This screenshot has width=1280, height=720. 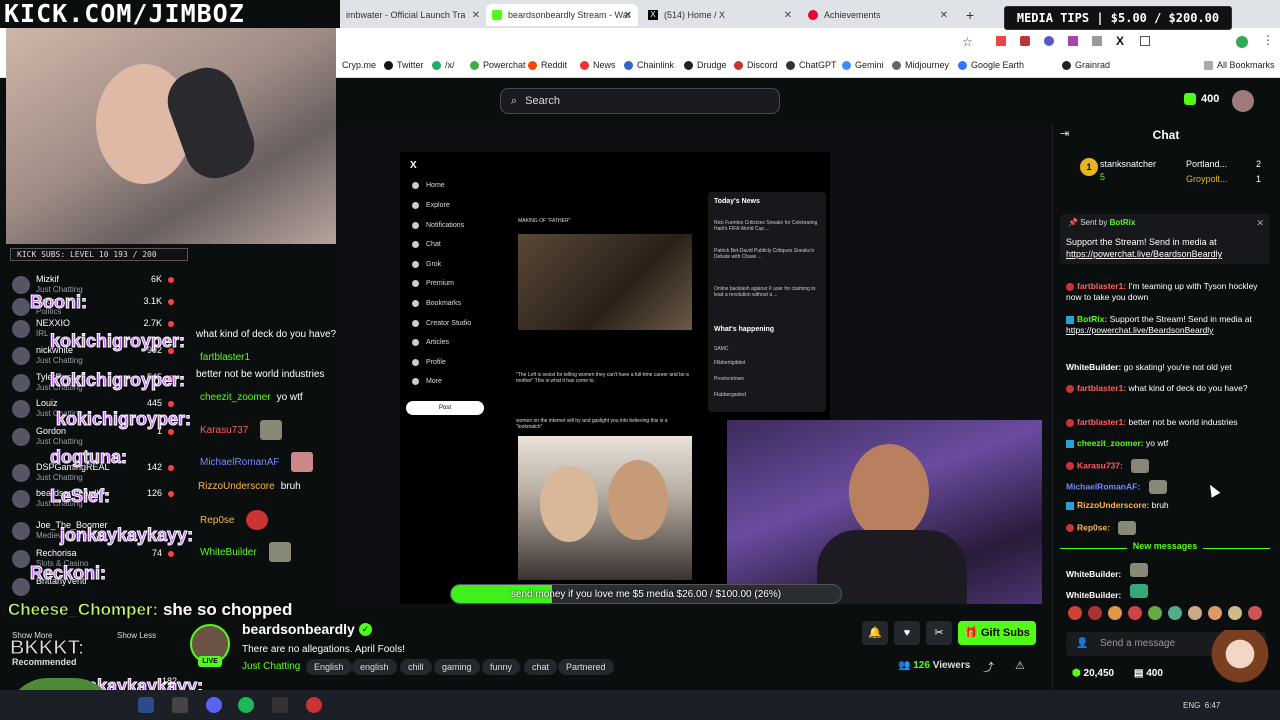 What do you see at coordinates (1093, 65) in the screenshot?
I see `bookmark-label: Grainrad` at bounding box center [1093, 65].